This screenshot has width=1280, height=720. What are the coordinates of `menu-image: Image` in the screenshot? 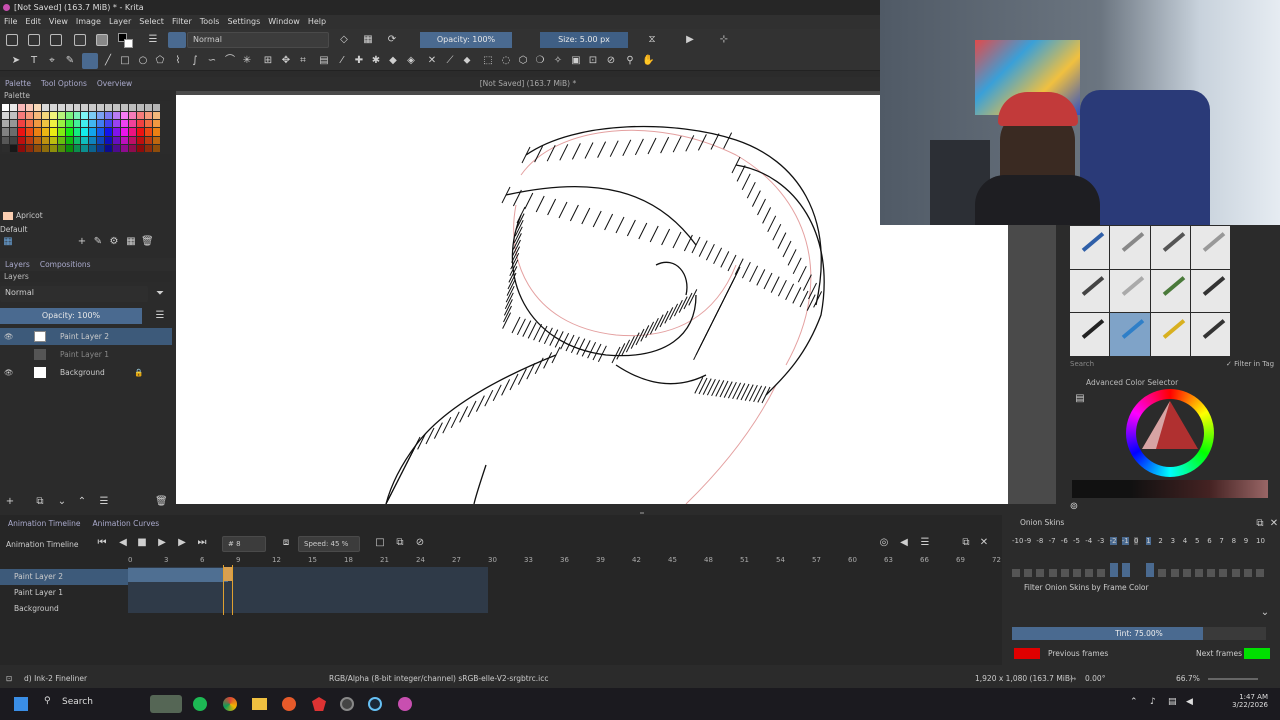 It's located at (88, 22).